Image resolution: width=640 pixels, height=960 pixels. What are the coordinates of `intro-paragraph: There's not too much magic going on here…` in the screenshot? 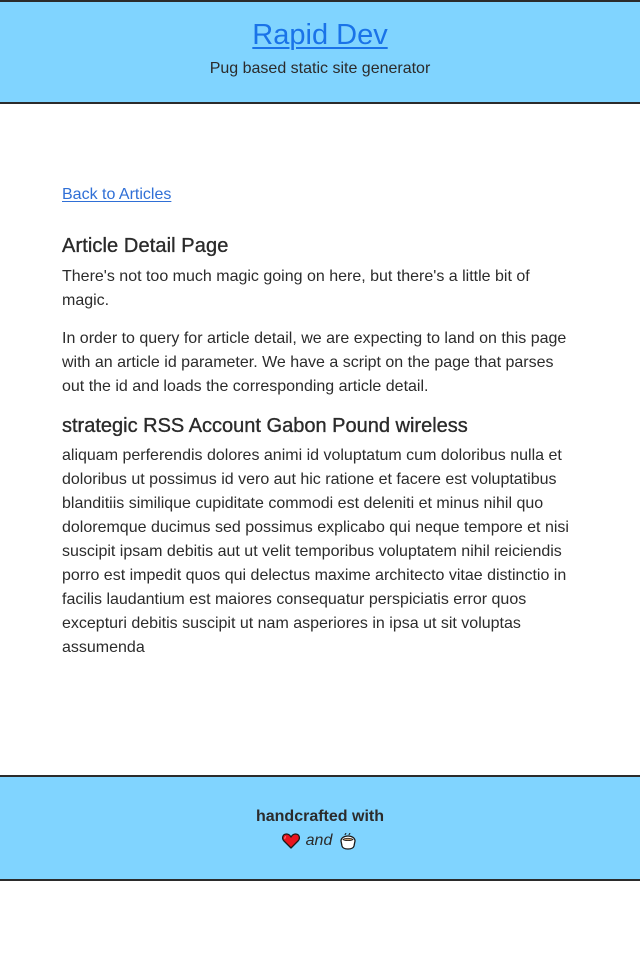 It's located at (296, 288).